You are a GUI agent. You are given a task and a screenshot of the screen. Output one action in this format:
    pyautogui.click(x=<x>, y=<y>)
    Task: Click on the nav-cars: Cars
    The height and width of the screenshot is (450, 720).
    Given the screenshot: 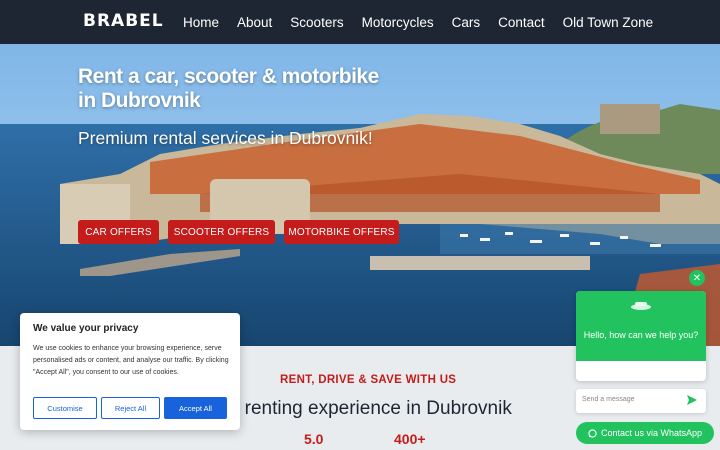 What is the action you would take?
    pyautogui.click(x=466, y=22)
    